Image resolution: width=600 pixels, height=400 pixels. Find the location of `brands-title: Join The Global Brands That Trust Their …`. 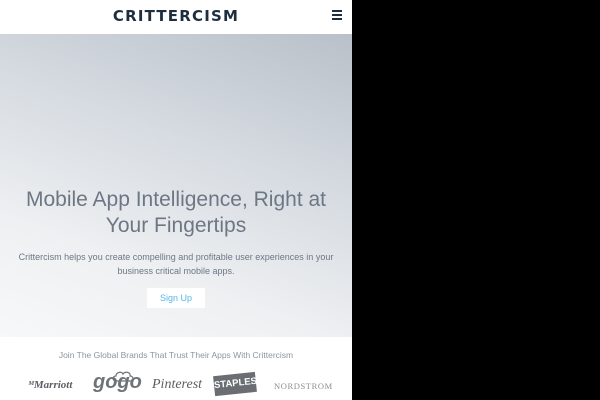

brands-title: Join The Global Brands That Trust Their … is located at coordinates (176, 355).